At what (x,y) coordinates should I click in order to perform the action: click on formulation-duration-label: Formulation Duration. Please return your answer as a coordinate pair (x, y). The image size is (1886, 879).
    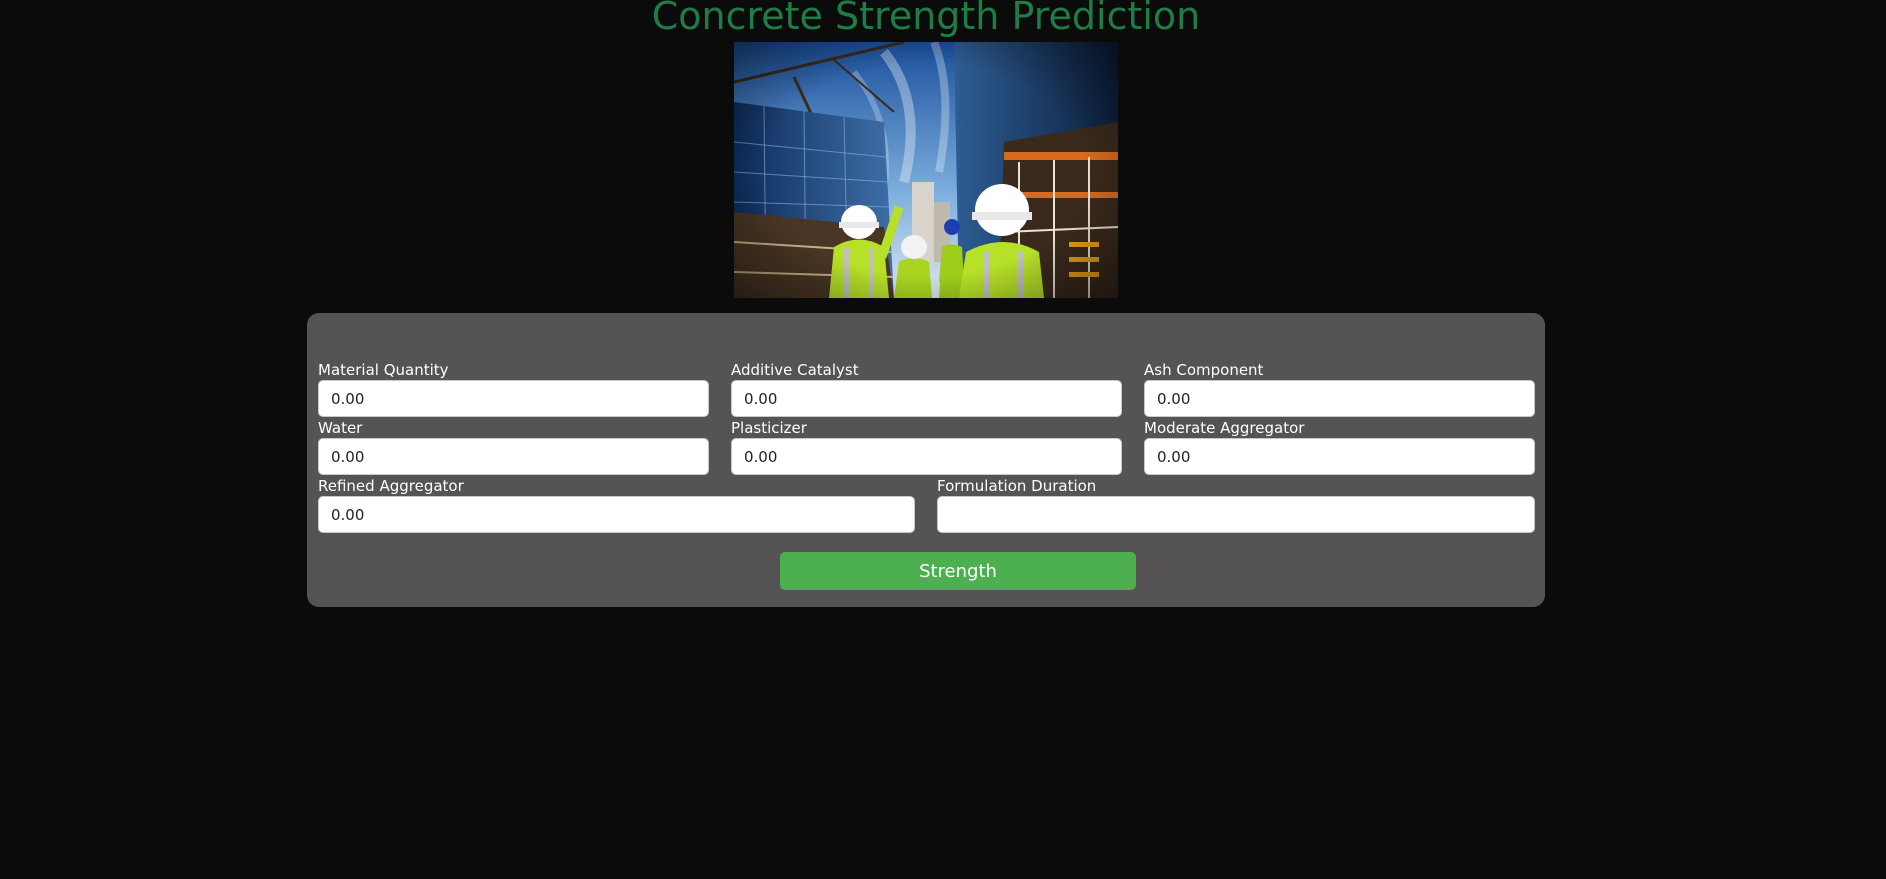
    Looking at the image, I should click on (1017, 486).